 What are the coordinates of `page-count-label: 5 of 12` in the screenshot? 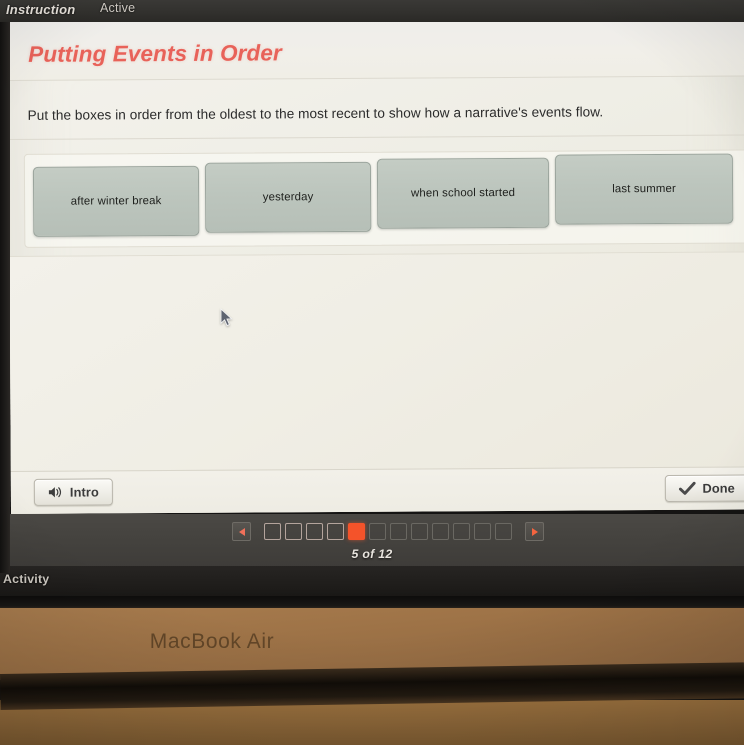 It's located at (372, 554).